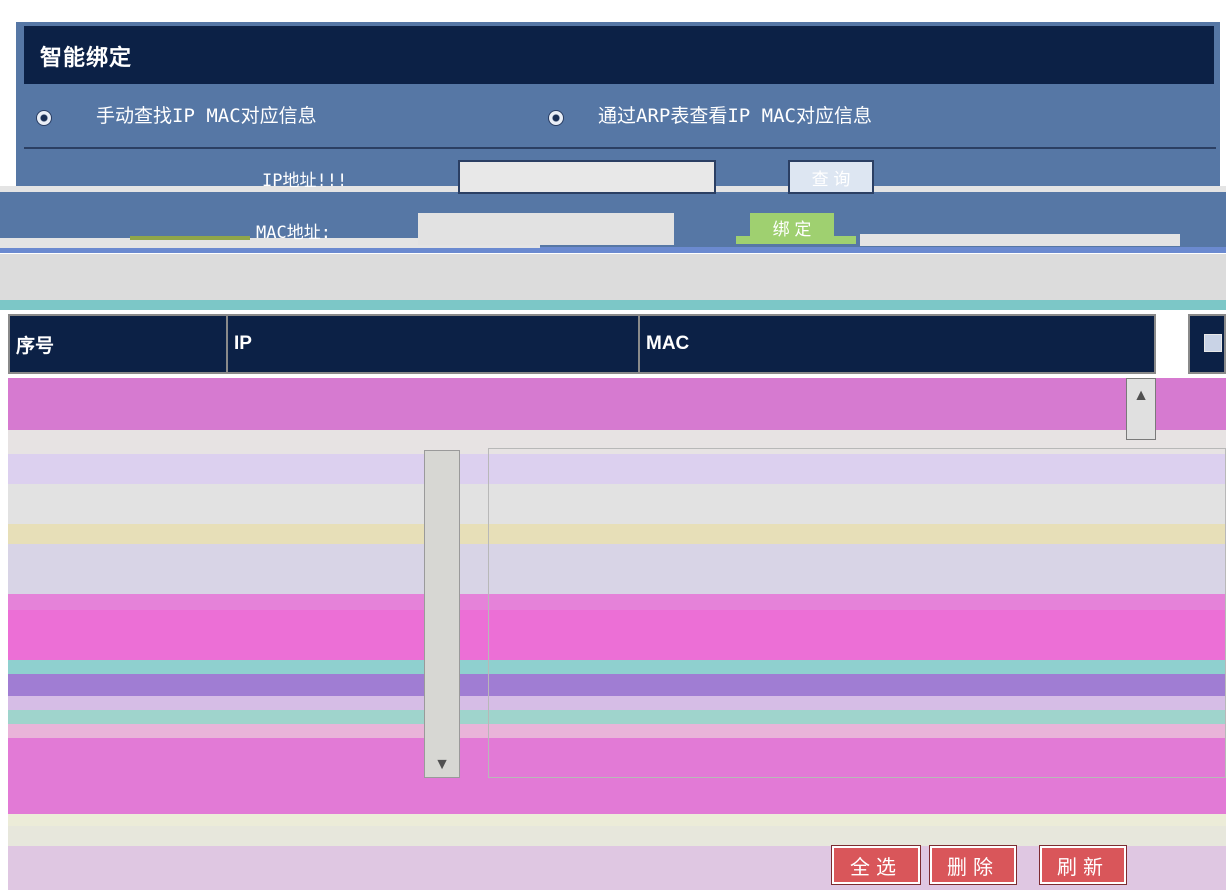  What do you see at coordinates (442, 765) in the screenshot?
I see `arrow-down-icon: ▼` at bounding box center [442, 765].